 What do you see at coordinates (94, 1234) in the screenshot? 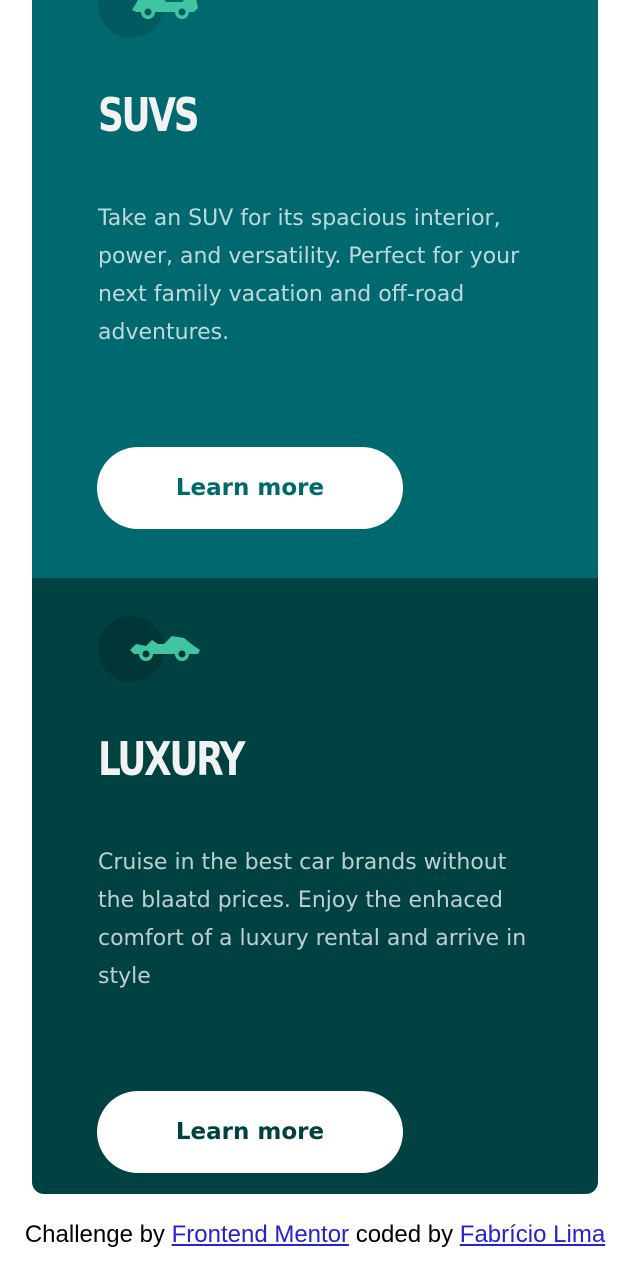
I see `attribution-prefix: Challenge by` at bounding box center [94, 1234].